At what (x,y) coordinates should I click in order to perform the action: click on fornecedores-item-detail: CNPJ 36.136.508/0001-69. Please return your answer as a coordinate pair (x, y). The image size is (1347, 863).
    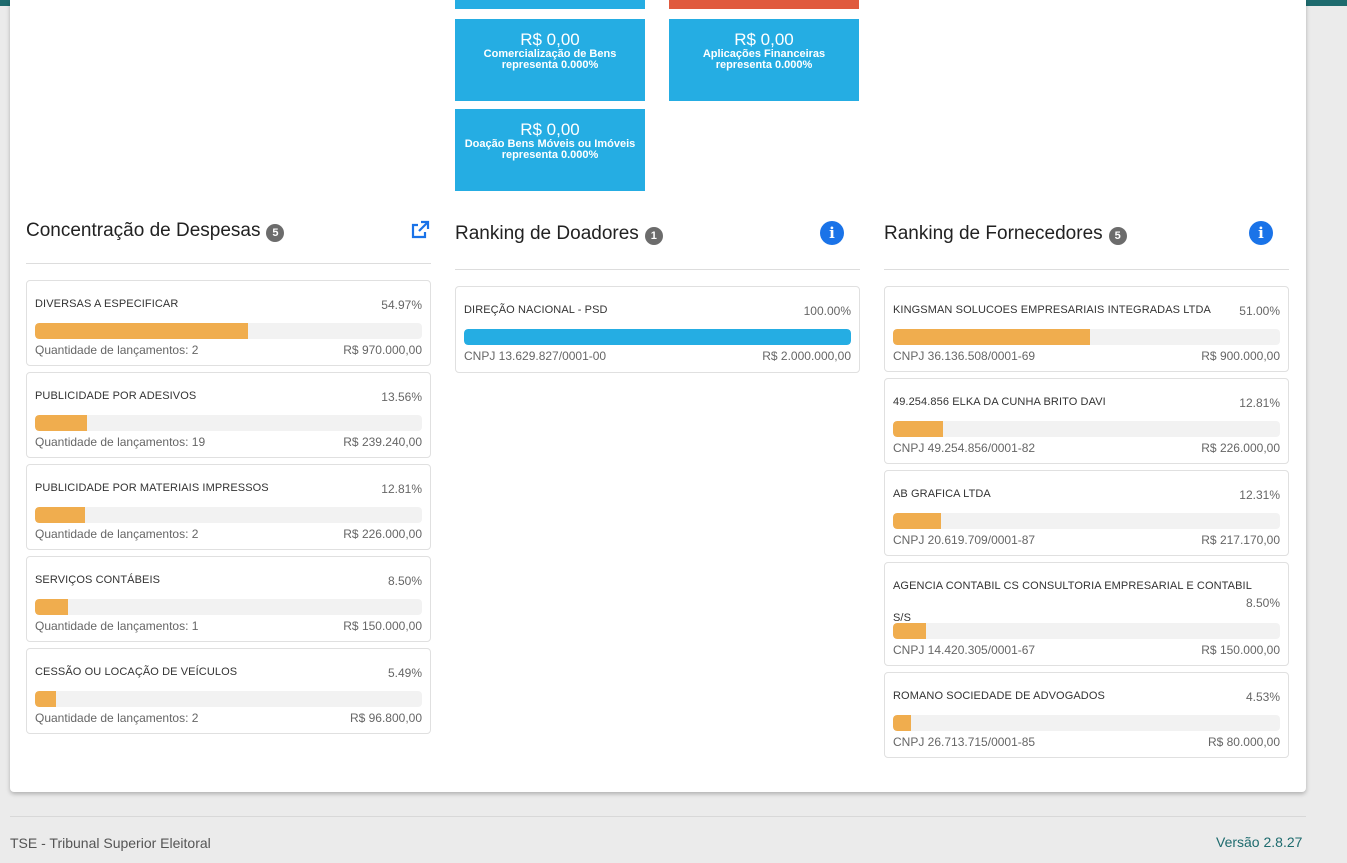
    Looking at the image, I should click on (964, 356).